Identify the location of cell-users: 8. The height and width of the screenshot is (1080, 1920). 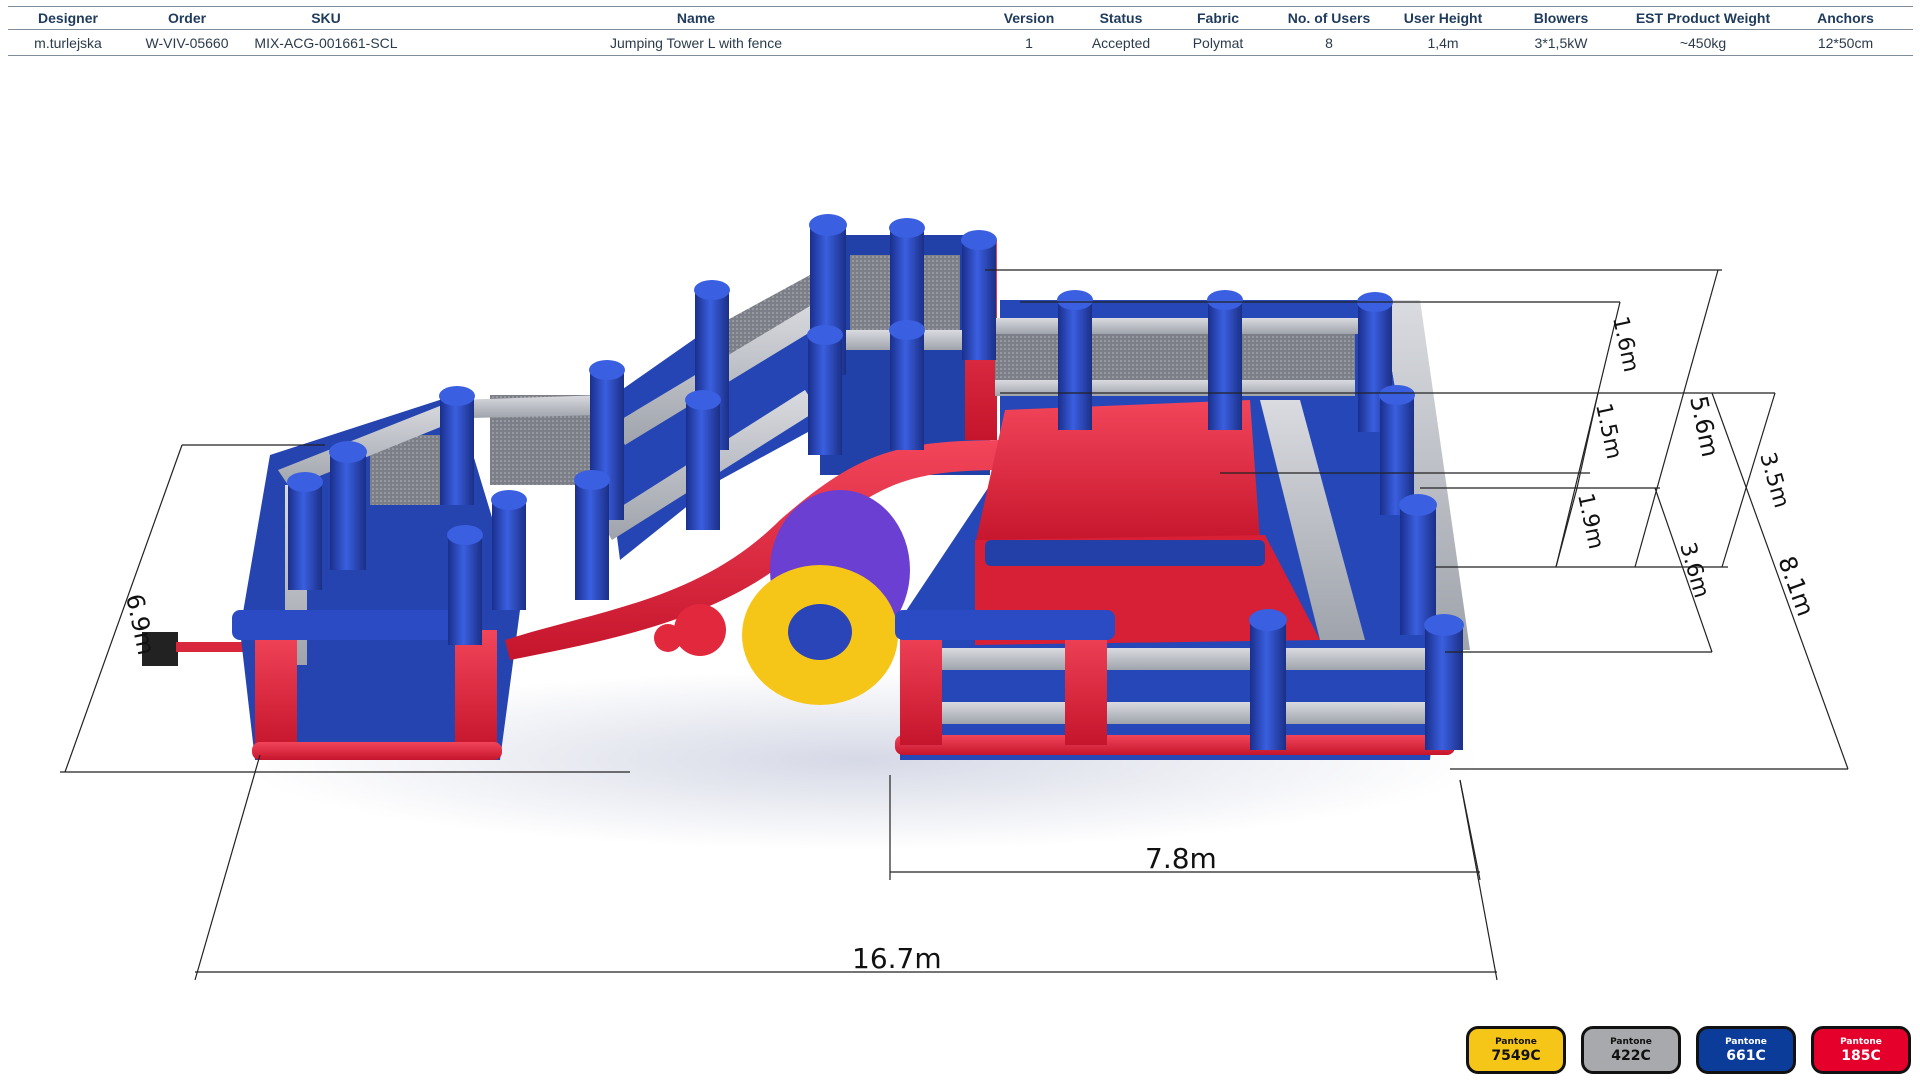
(1329, 42).